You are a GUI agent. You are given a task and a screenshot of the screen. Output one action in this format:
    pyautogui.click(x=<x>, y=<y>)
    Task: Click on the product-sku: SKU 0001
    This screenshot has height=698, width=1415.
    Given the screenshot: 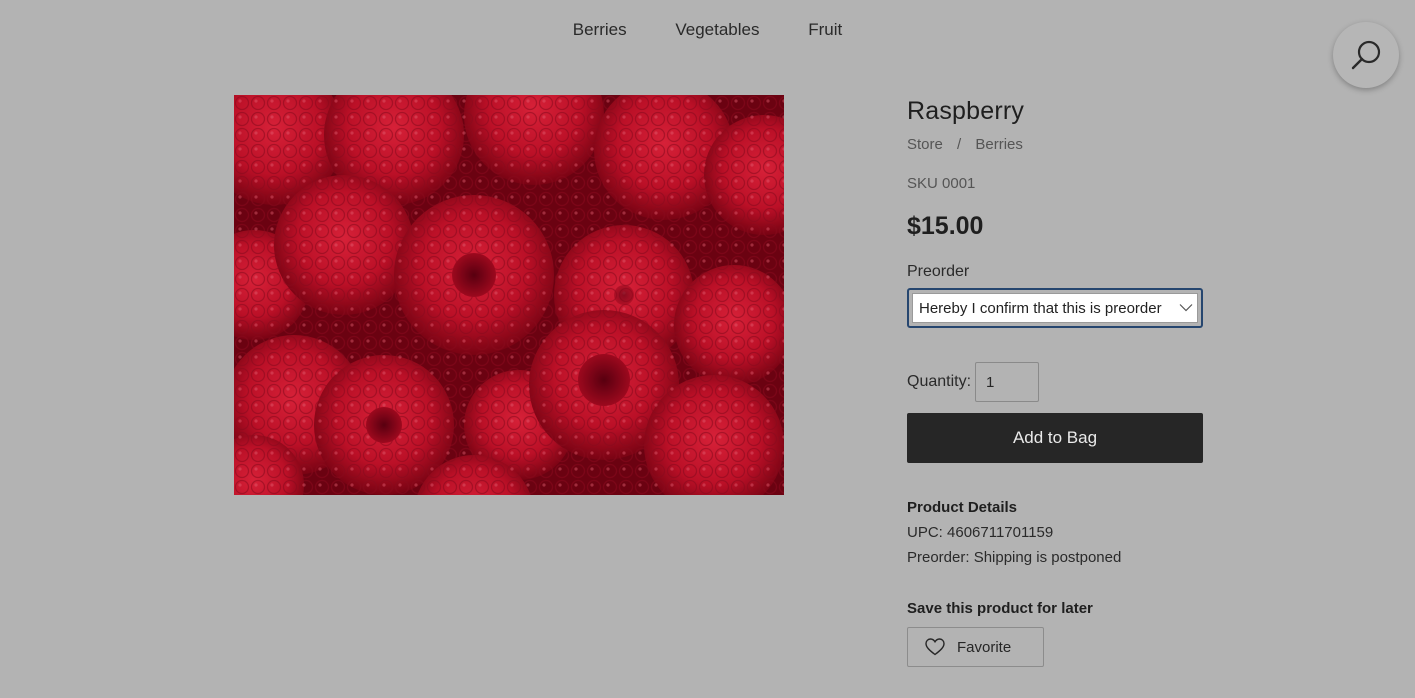 What is the action you would take?
    pyautogui.click(x=941, y=183)
    